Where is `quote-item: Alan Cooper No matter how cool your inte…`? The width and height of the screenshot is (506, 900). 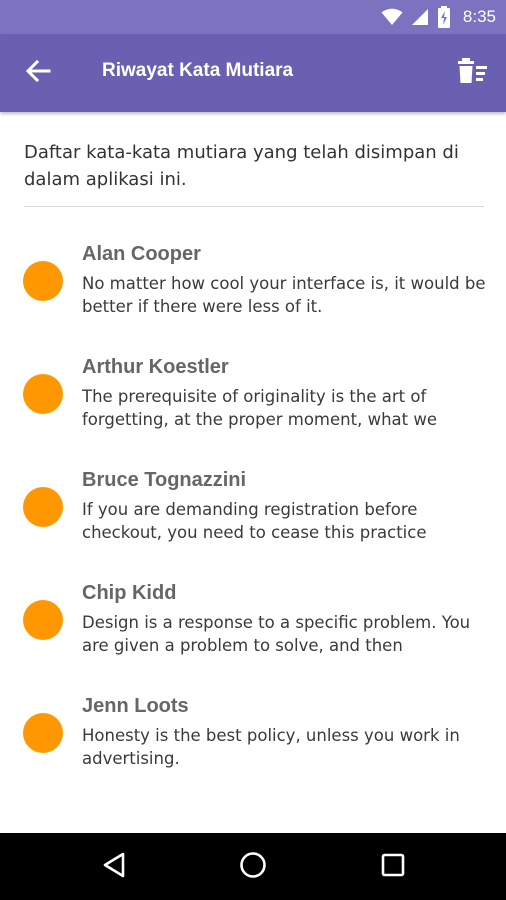 quote-item: Alan Cooper No matter how cool your inte… is located at coordinates (253, 292).